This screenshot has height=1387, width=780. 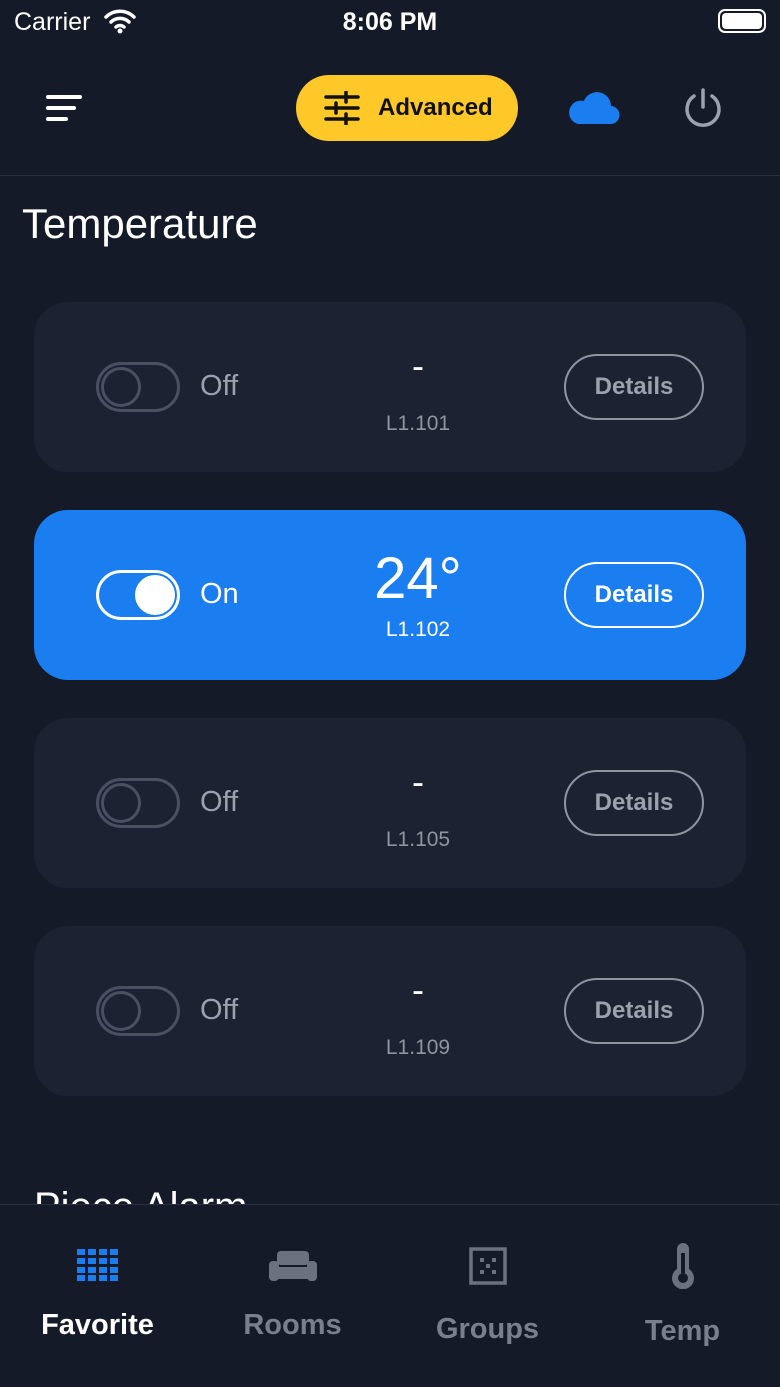 I want to click on next-section-title: Piece Alarm, so click(x=140, y=1195).